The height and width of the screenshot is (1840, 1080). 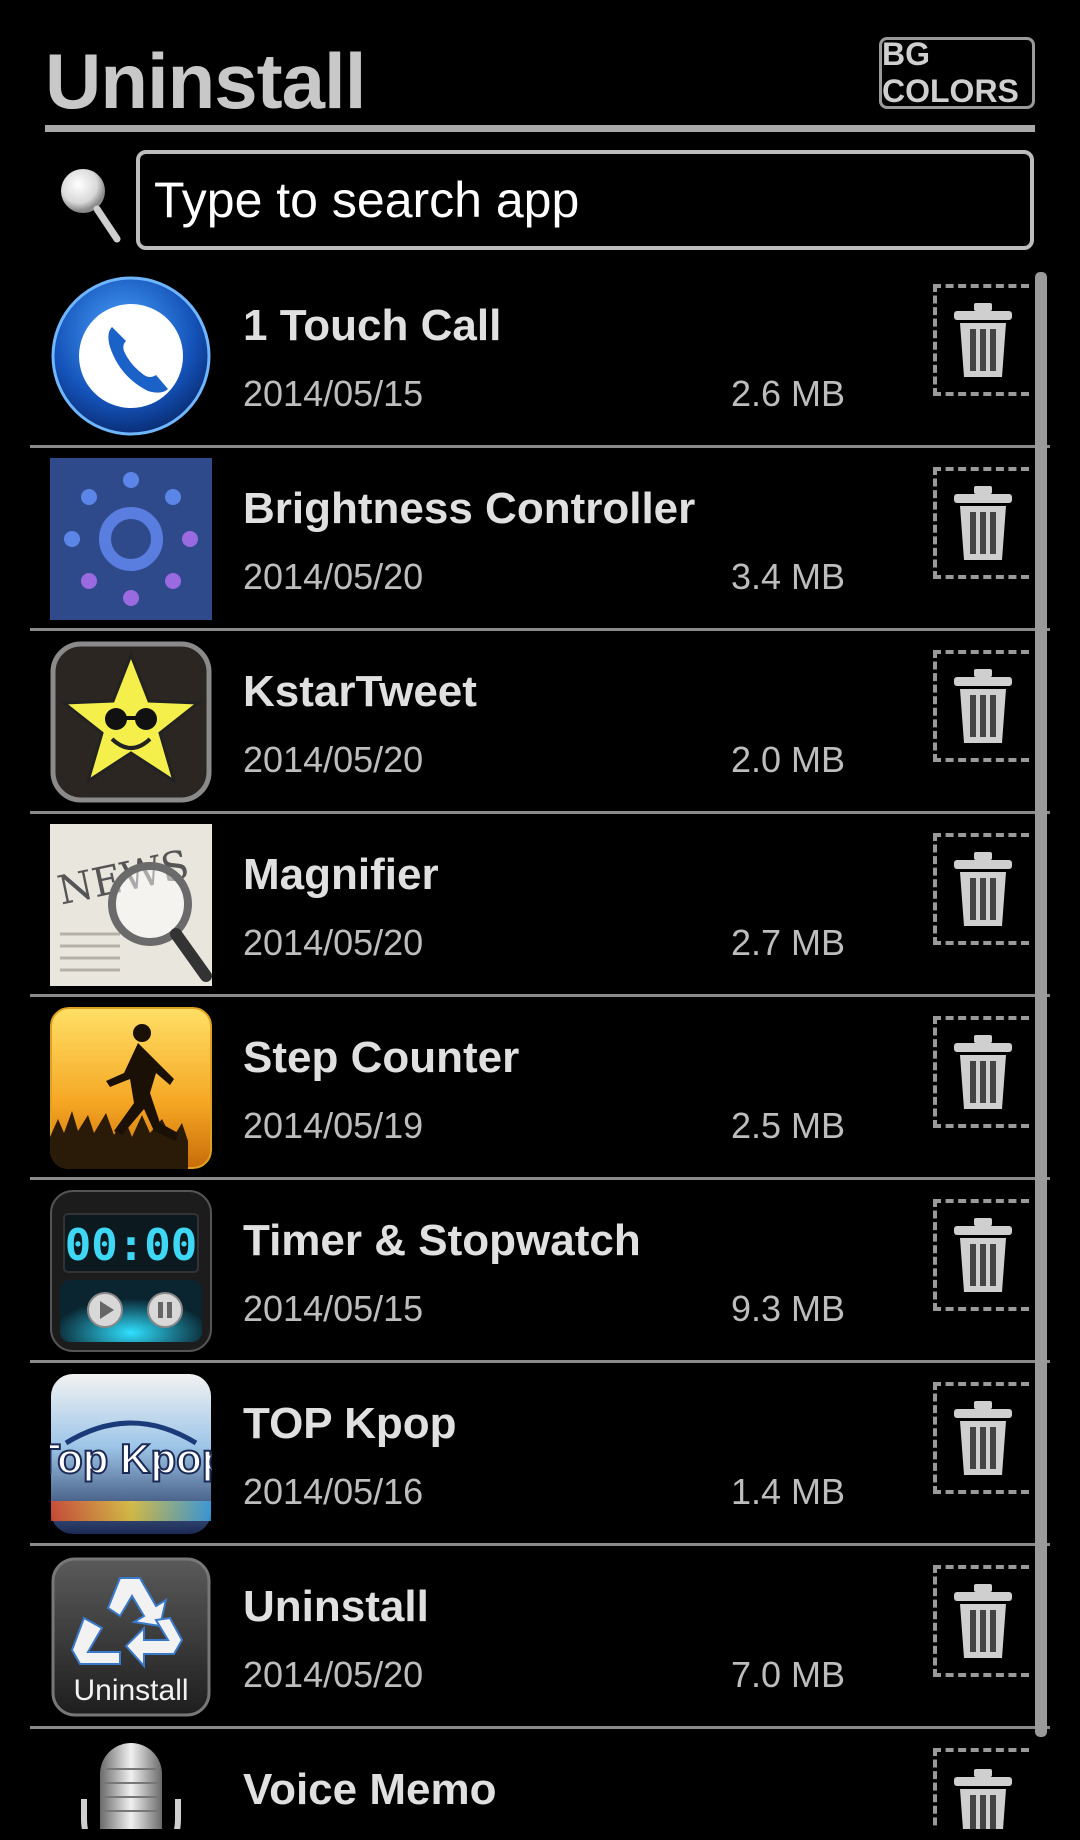 What do you see at coordinates (131, 1245) in the screenshot?
I see `timer-display: 00:00` at bounding box center [131, 1245].